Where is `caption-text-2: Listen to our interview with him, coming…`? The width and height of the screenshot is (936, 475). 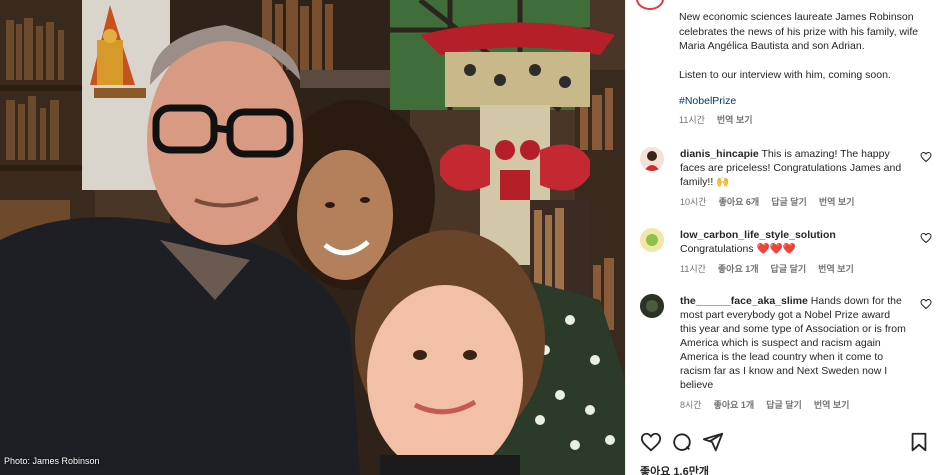 caption-text-2: Listen to our interview with him, coming… is located at coordinates (785, 74).